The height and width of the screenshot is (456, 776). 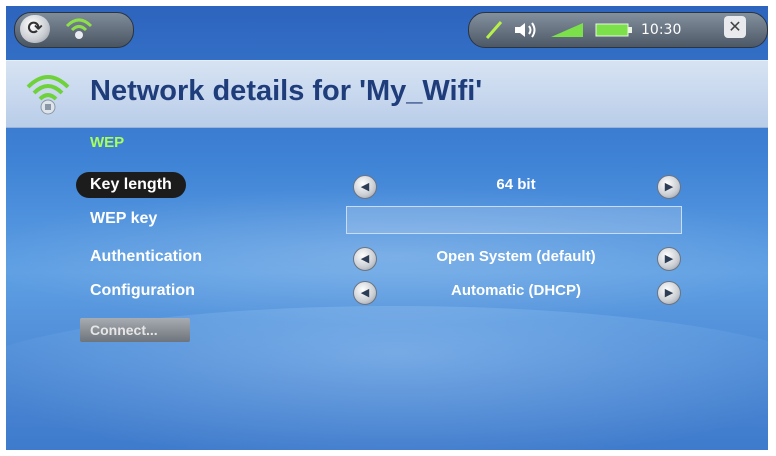 I want to click on battery-icon, so click(x=613, y=30).